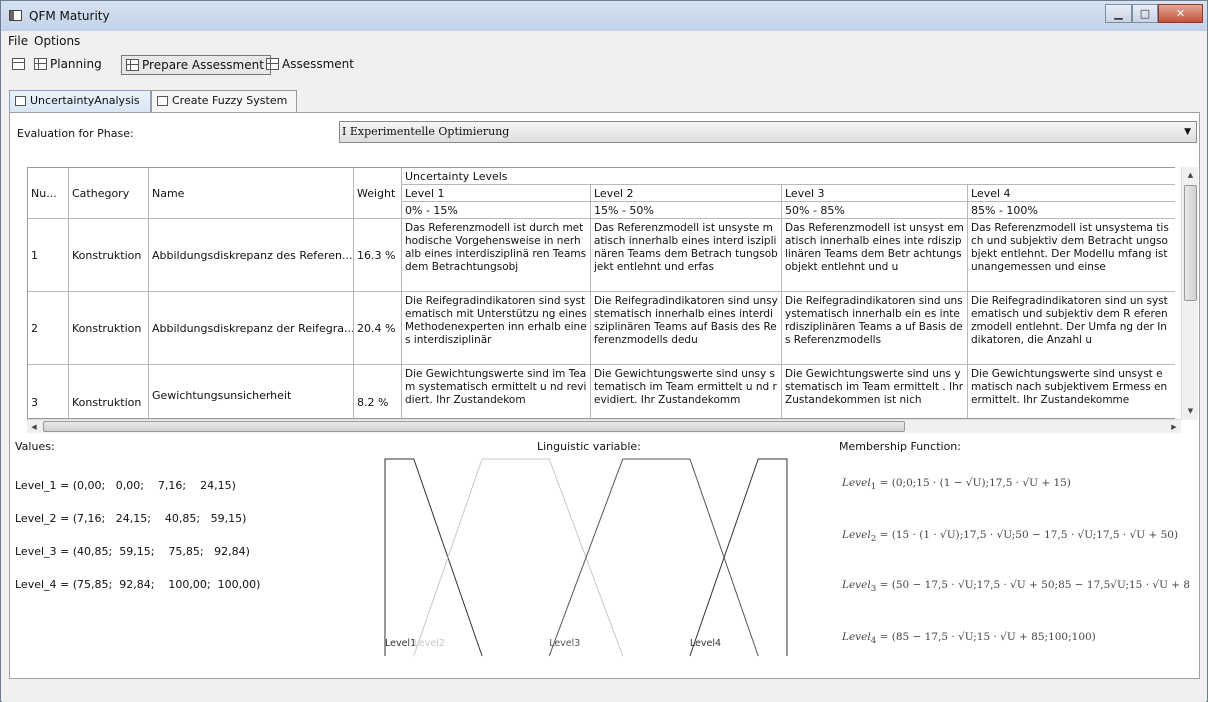 This screenshot has height=702, width=1208. What do you see at coordinates (378, 255) in the screenshot?
I see `row-weight: 16.3 %` at bounding box center [378, 255].